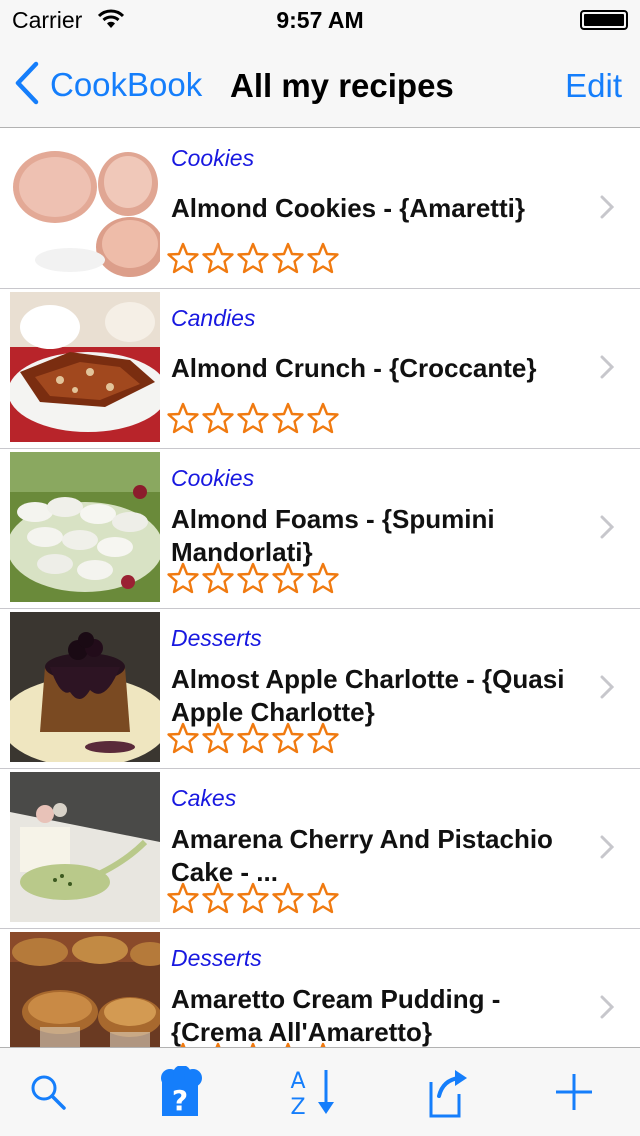  What do you see at coordinates (213, 318) in the screenshot?
I see `recipe-category: Candies` at bounding box center [213, 318].